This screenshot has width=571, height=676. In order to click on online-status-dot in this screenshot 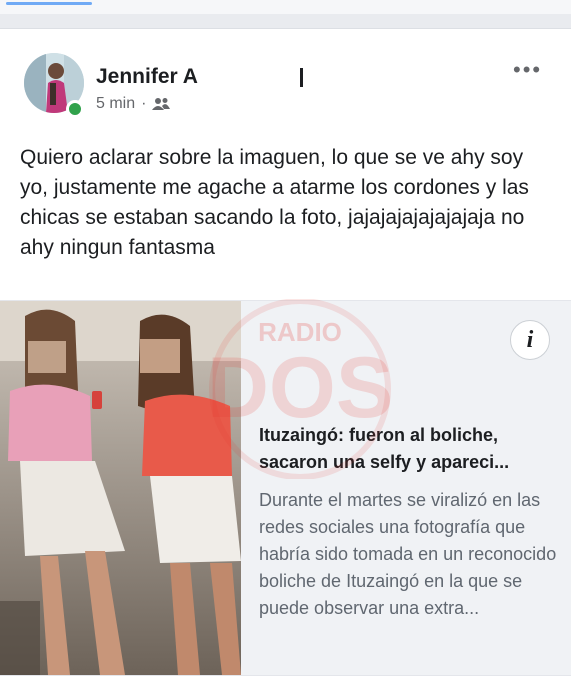, I will do `click(75, 109)`.